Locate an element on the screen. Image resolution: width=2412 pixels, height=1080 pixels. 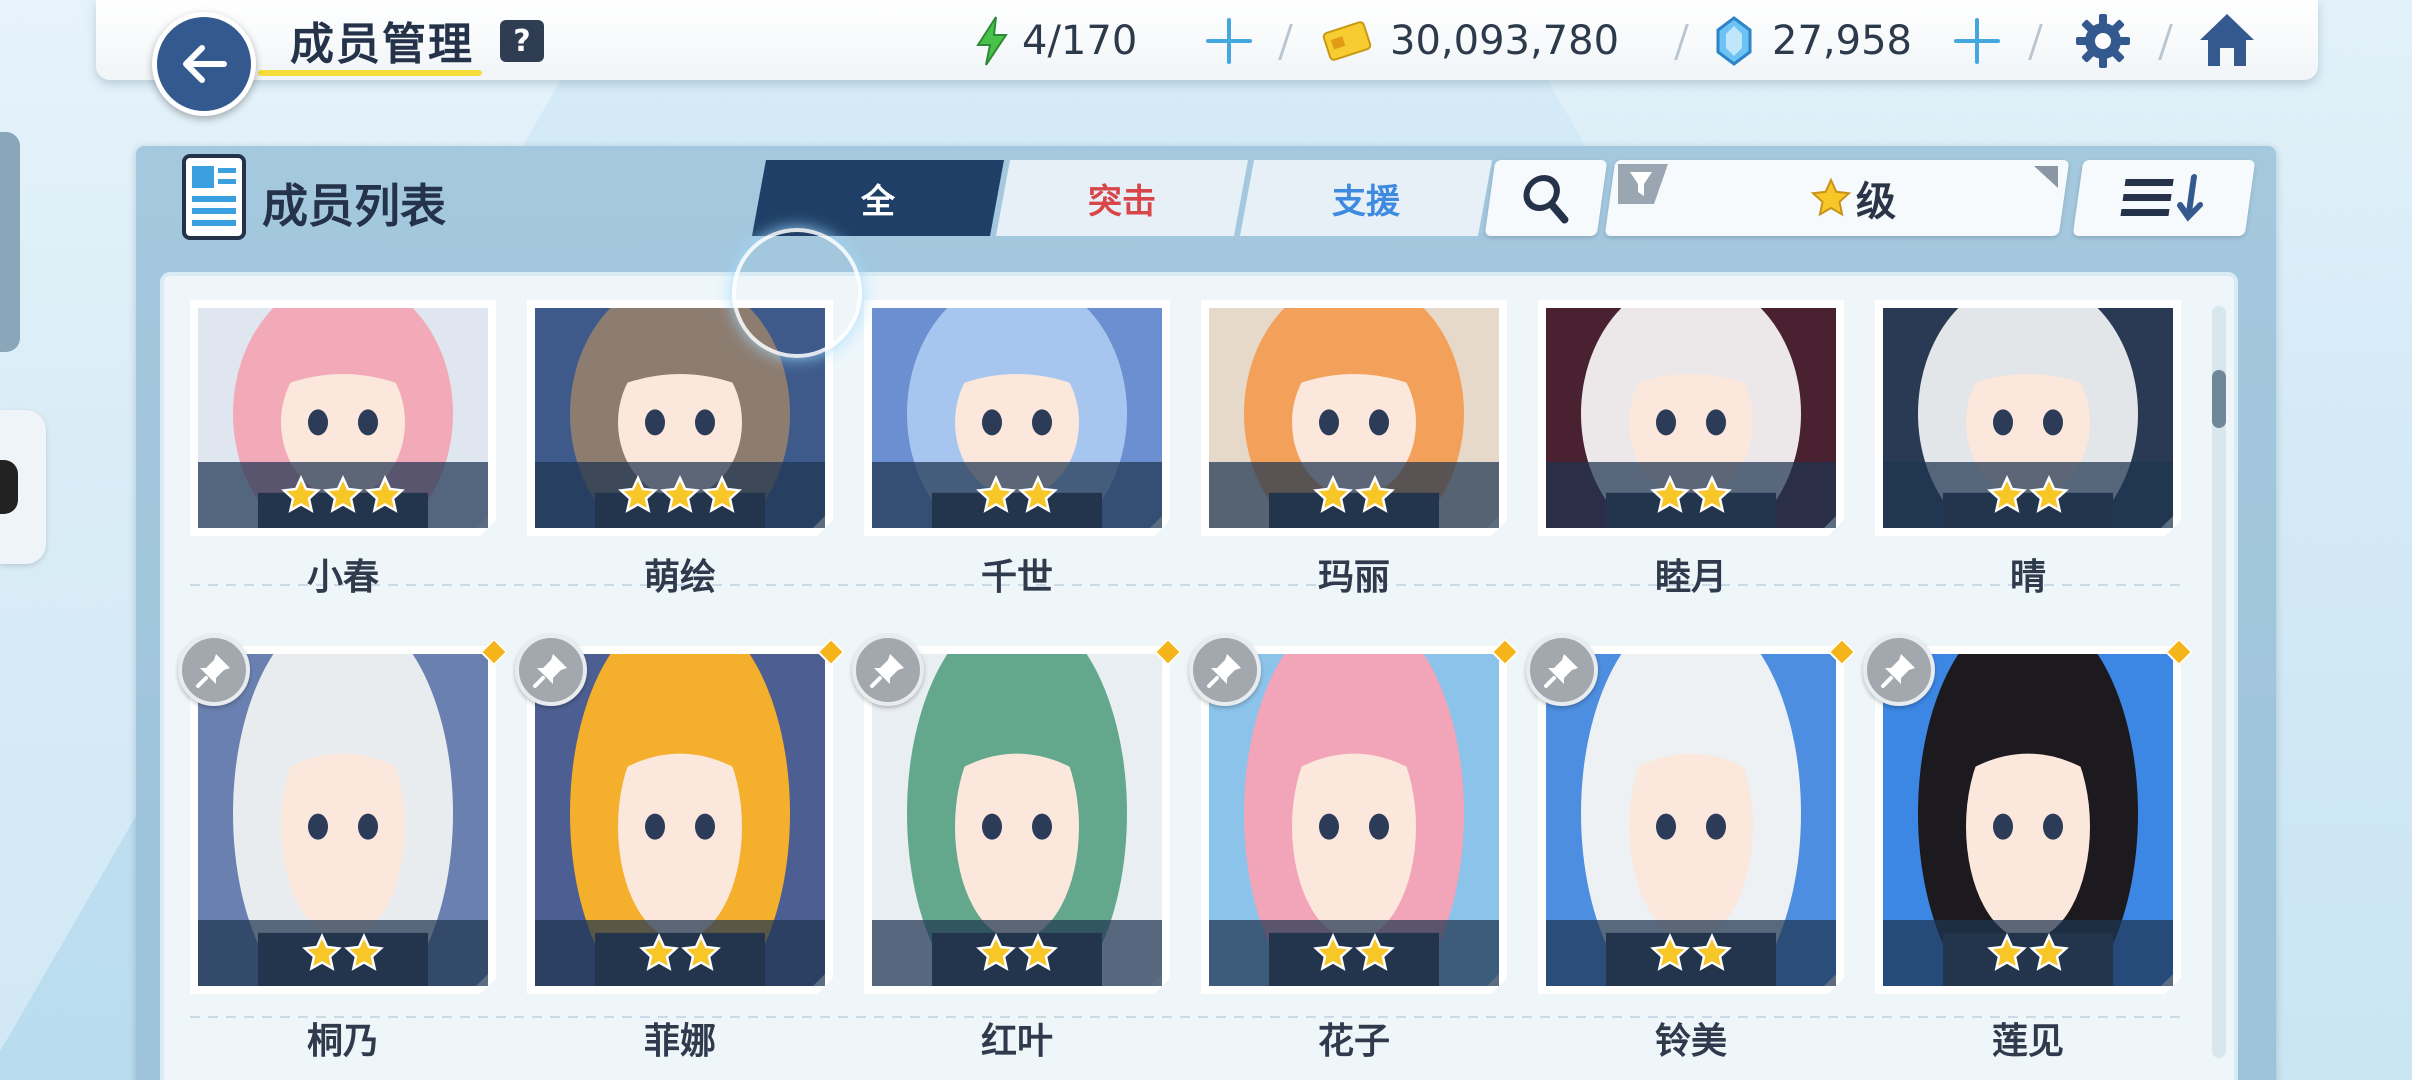
ap-display: 4/170 is located at coordinates (1055, 41).